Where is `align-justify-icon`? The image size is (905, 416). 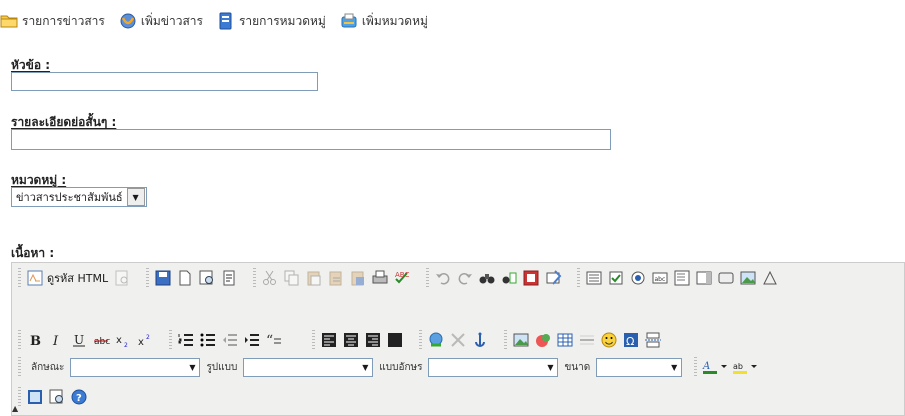
align-justify-icon is located at coordinates (395, 340).